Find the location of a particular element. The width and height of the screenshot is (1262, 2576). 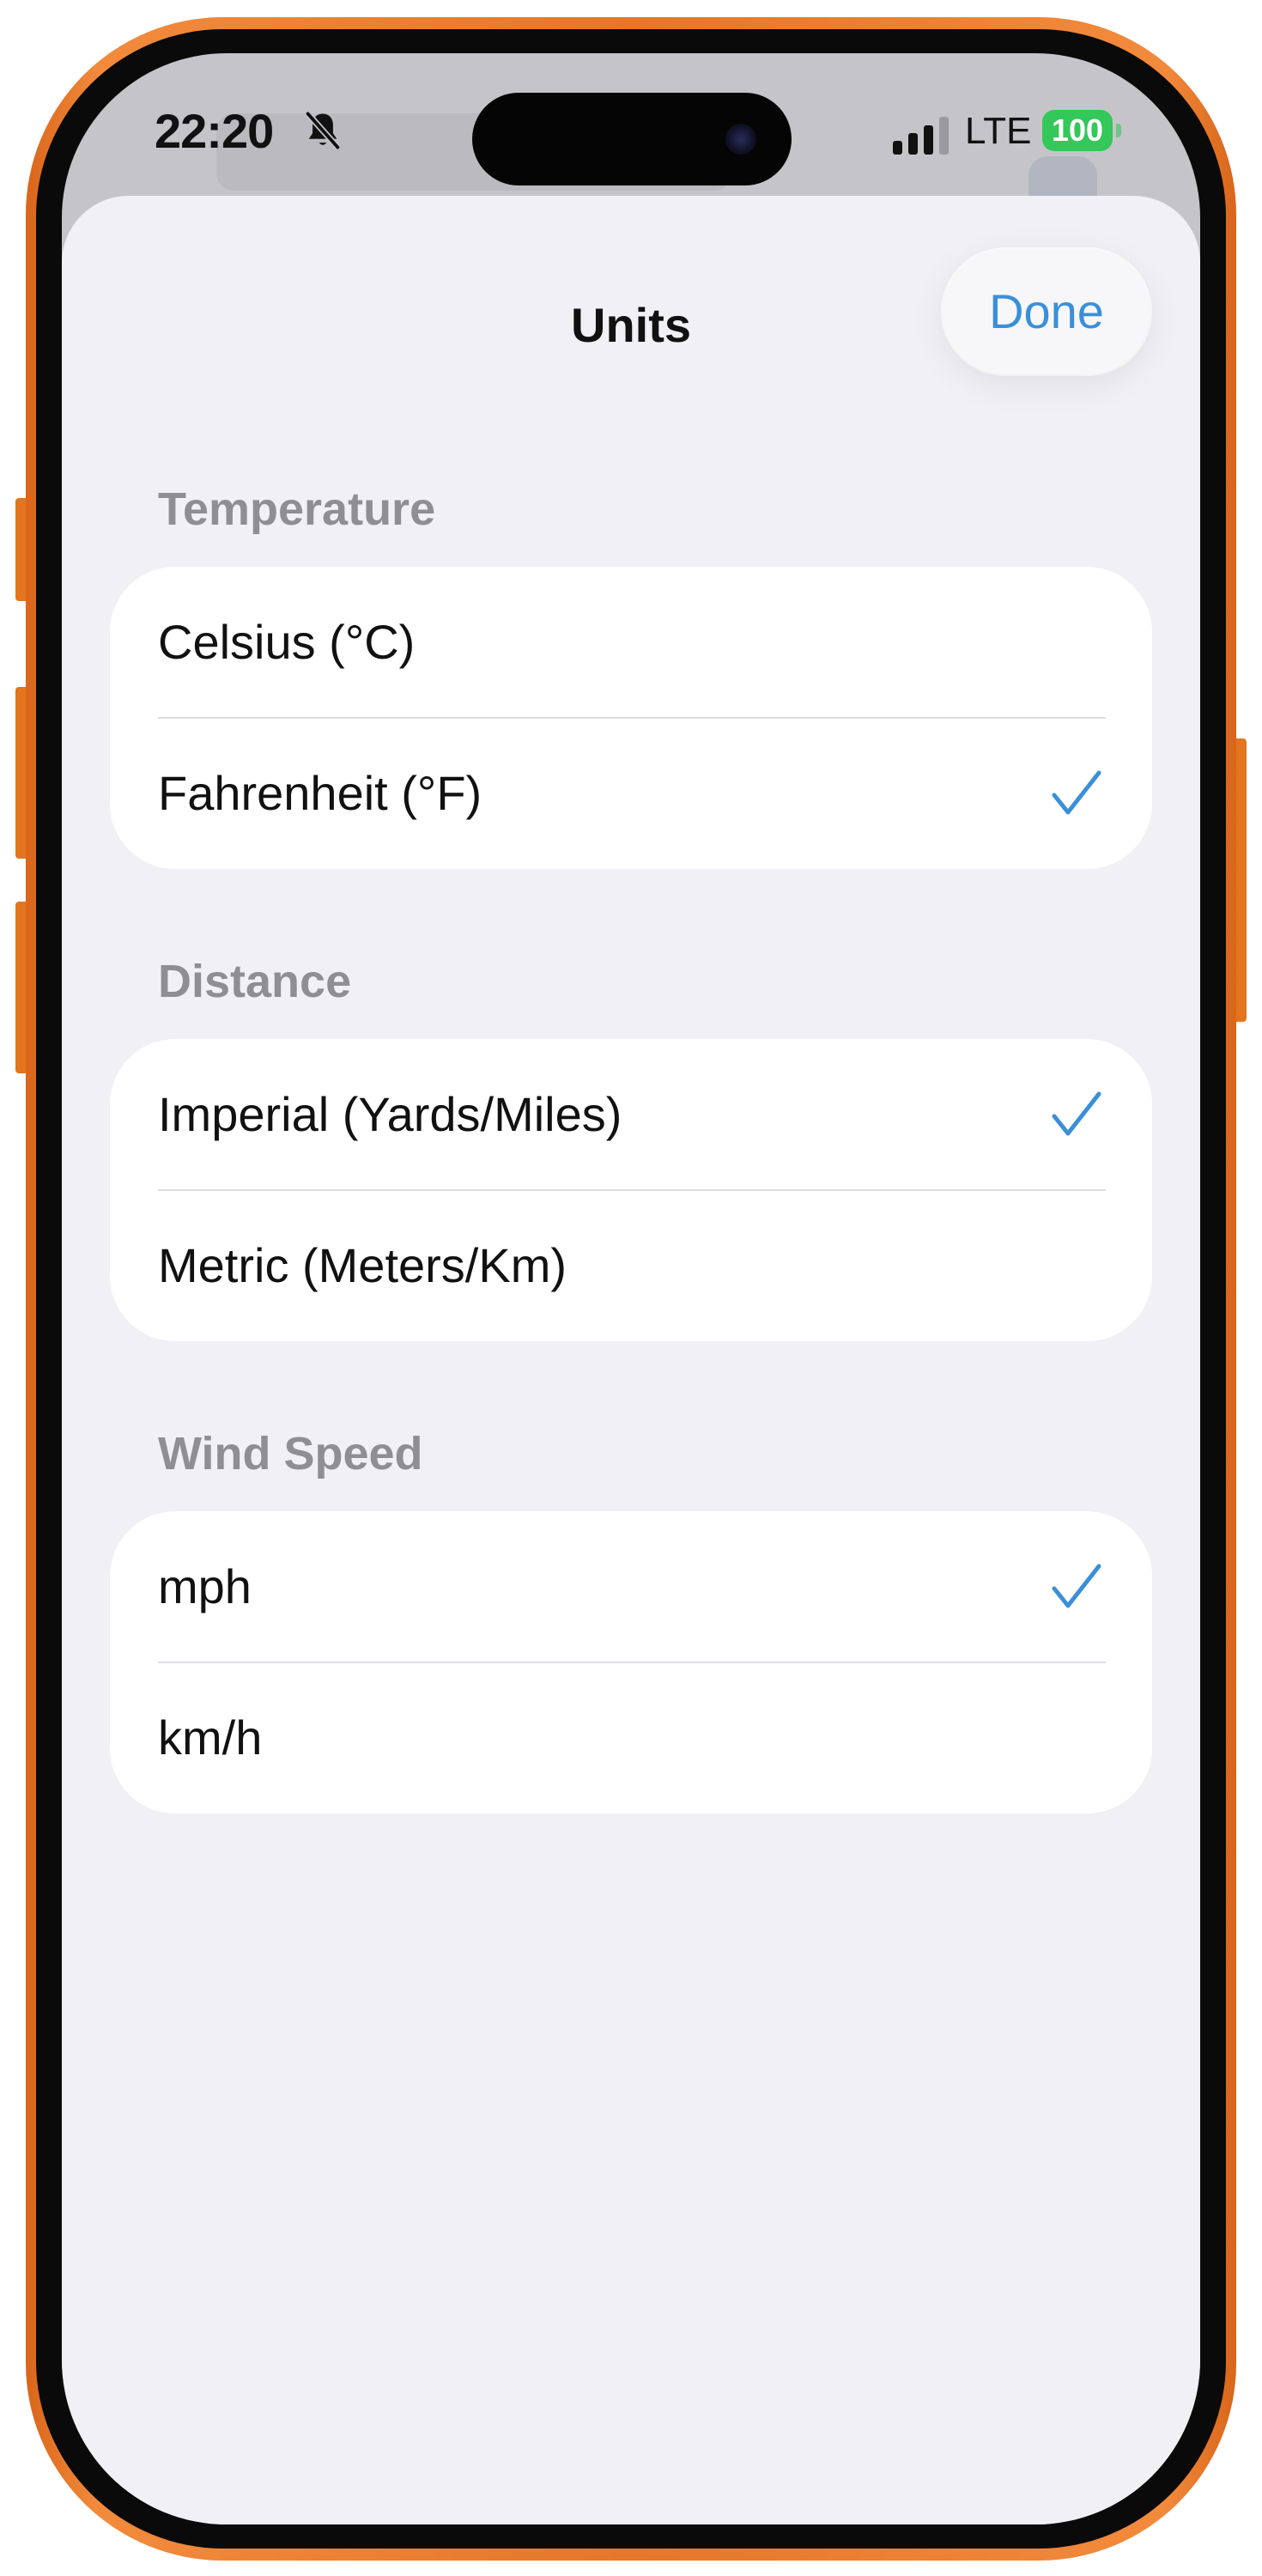

option-label: Imperial (Yards/Miles) is located at coordinates (390, 1114).